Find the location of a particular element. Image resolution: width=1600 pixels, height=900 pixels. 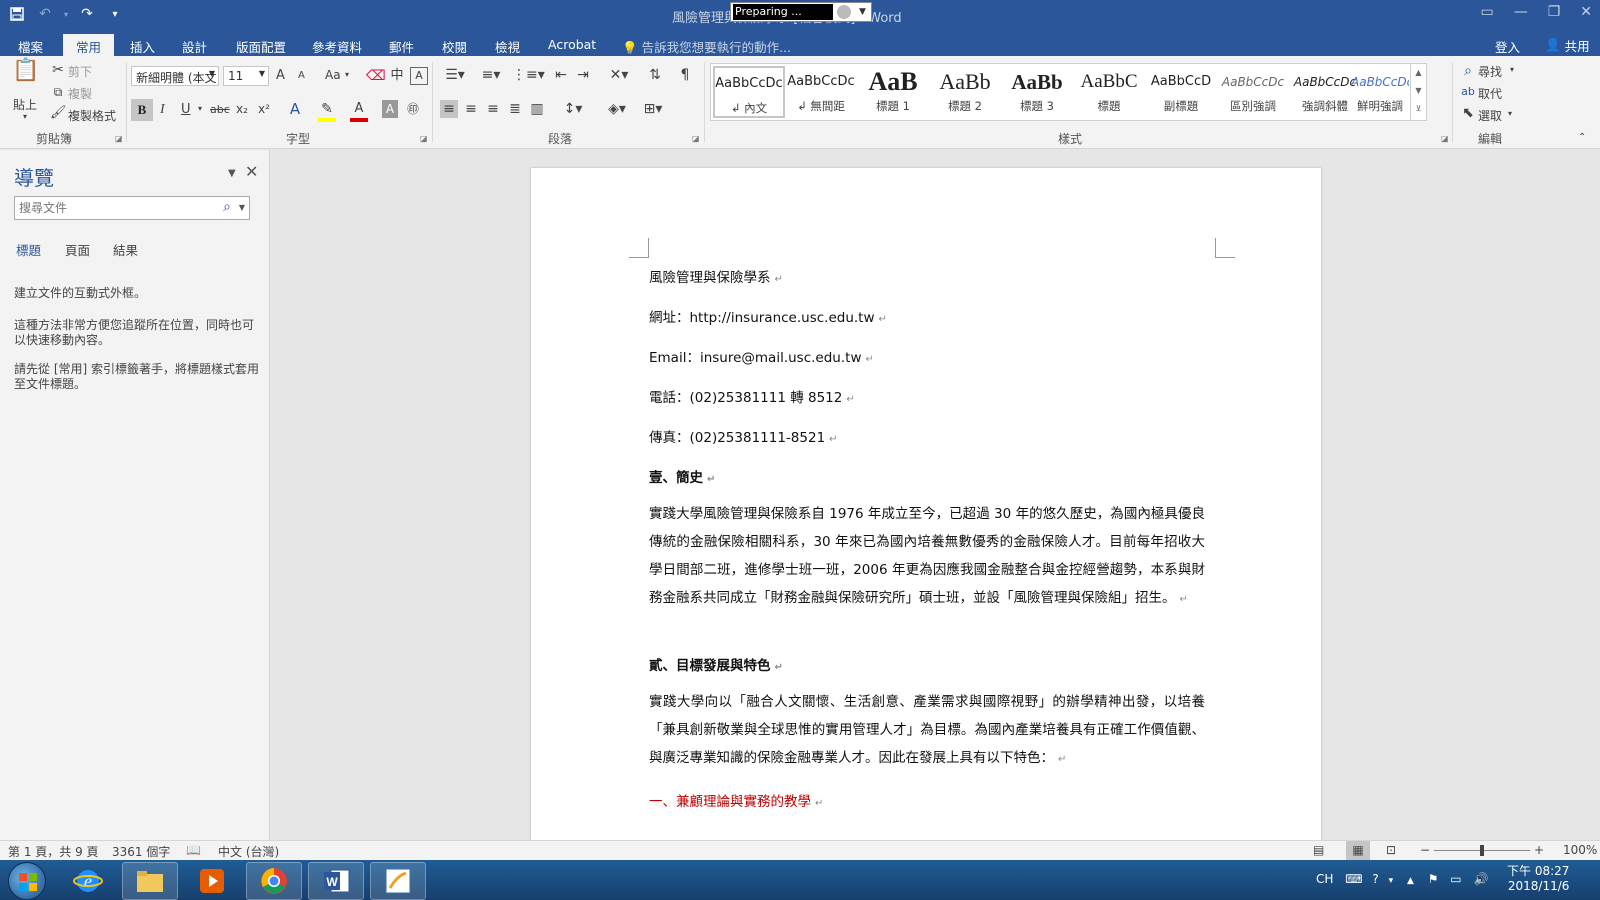

highlight-icon: ✎ is located at coordinates (327, 111).